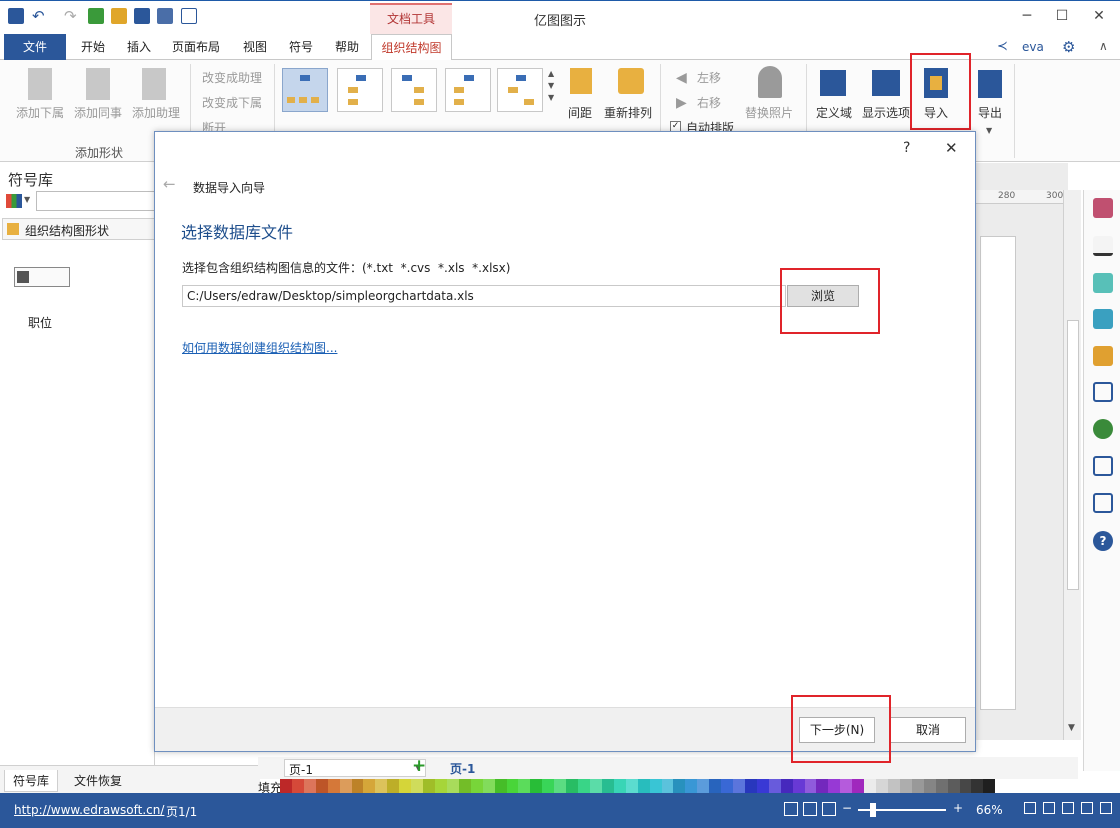 The width and height of the screenshot is (1120, 828). Describe the element at coordinates (156, 112) in the screenshot. I see `add-assistant-button: 添加助理` at that location.